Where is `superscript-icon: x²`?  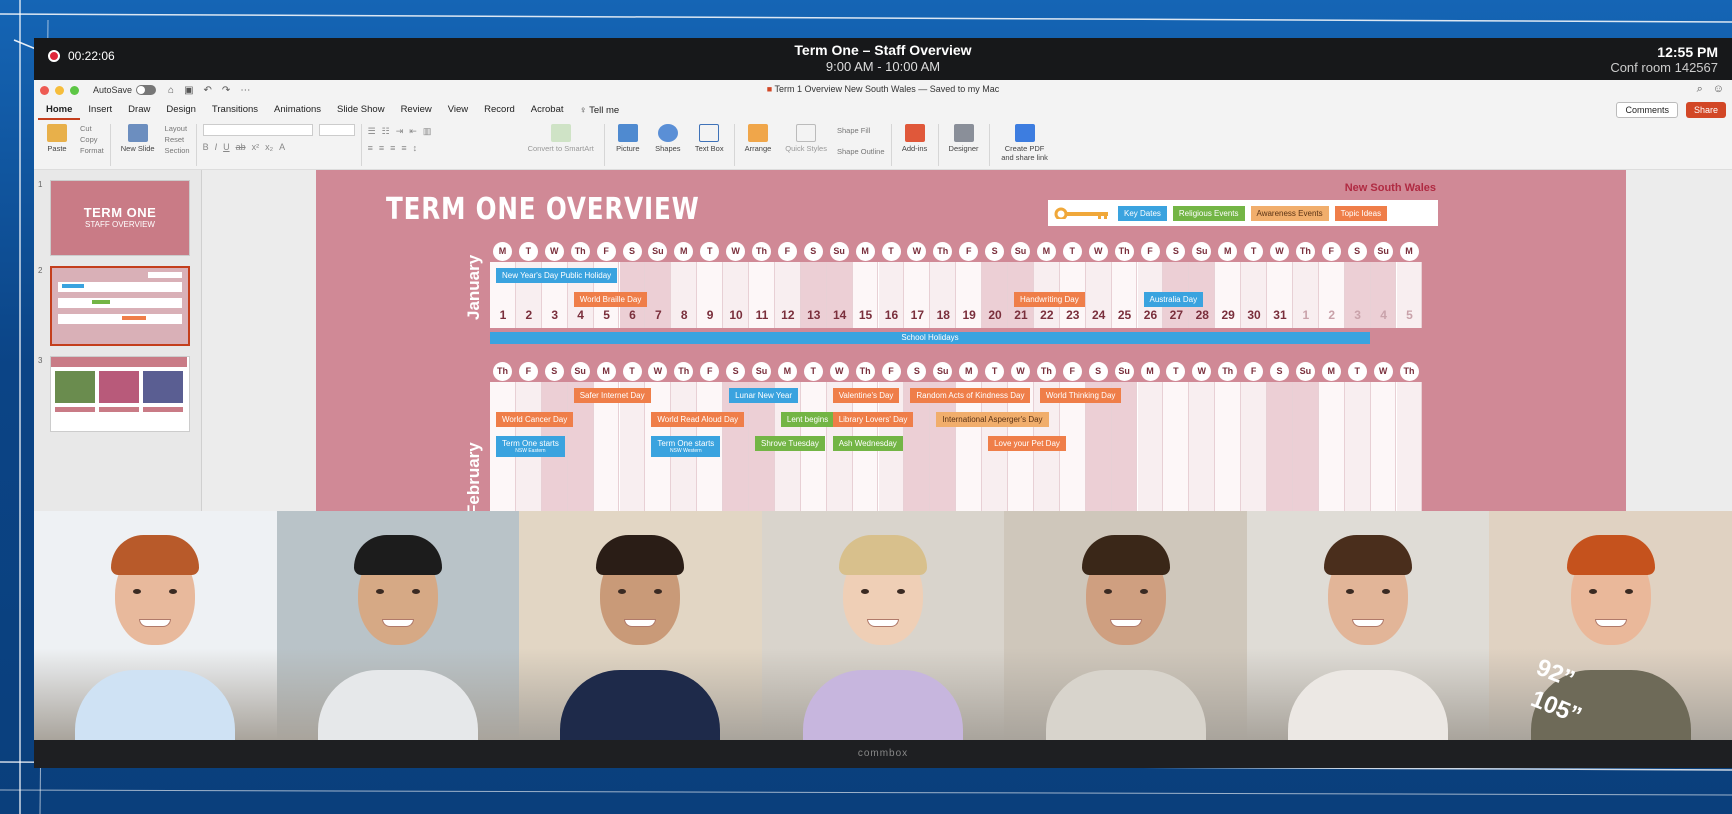 superscript-icon: x² is located at coordinates (256, 147).